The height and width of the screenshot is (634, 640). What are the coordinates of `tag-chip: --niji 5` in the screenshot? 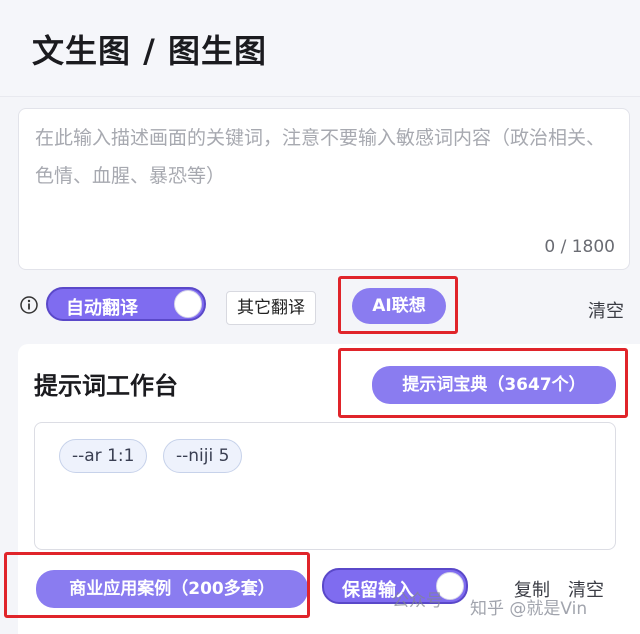 It's located at (203, 456).